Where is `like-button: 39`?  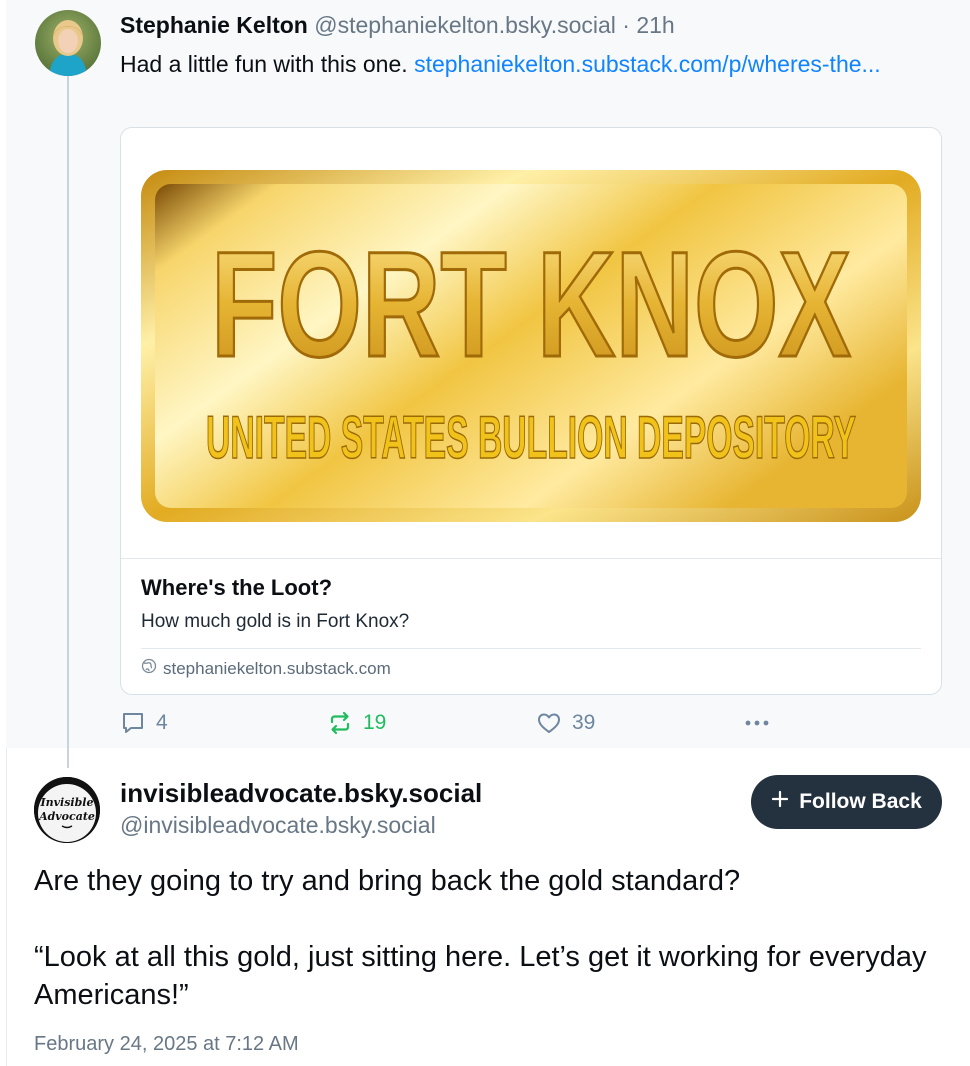 like-button: 39 is located at coordinates (565, 723).